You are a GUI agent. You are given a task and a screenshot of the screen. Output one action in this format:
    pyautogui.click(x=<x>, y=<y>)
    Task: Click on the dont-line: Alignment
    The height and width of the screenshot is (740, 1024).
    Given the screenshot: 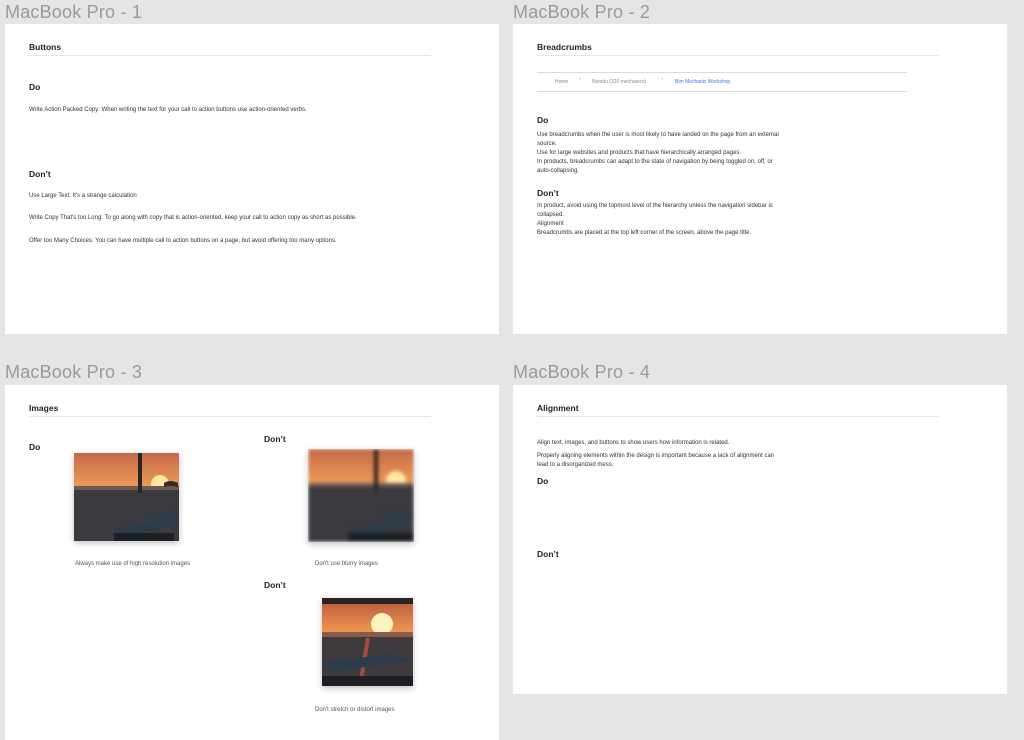 What is the action you would take?
    pyautogui.click(x=550, y=224)
    